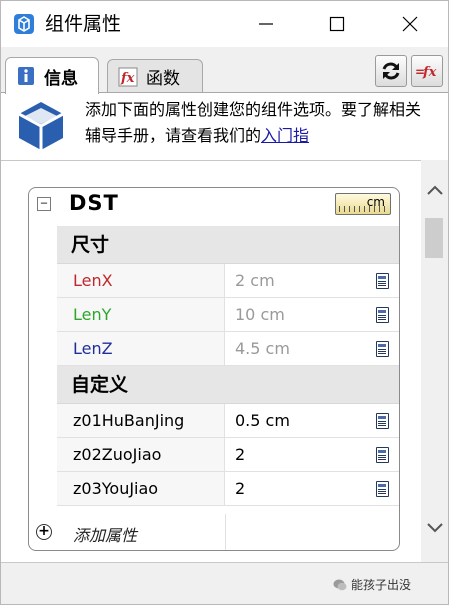  Describe the element at coordinates (312, 280) in the screenshot. I see `attribute-value: 2 cm` at that location.